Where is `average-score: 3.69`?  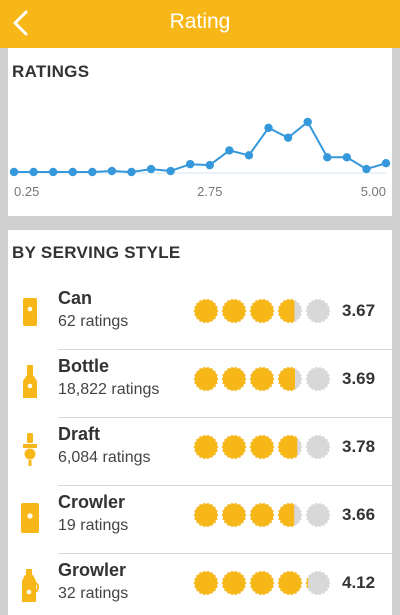
average-score: 3.69 is located at coordinates (359, 378).